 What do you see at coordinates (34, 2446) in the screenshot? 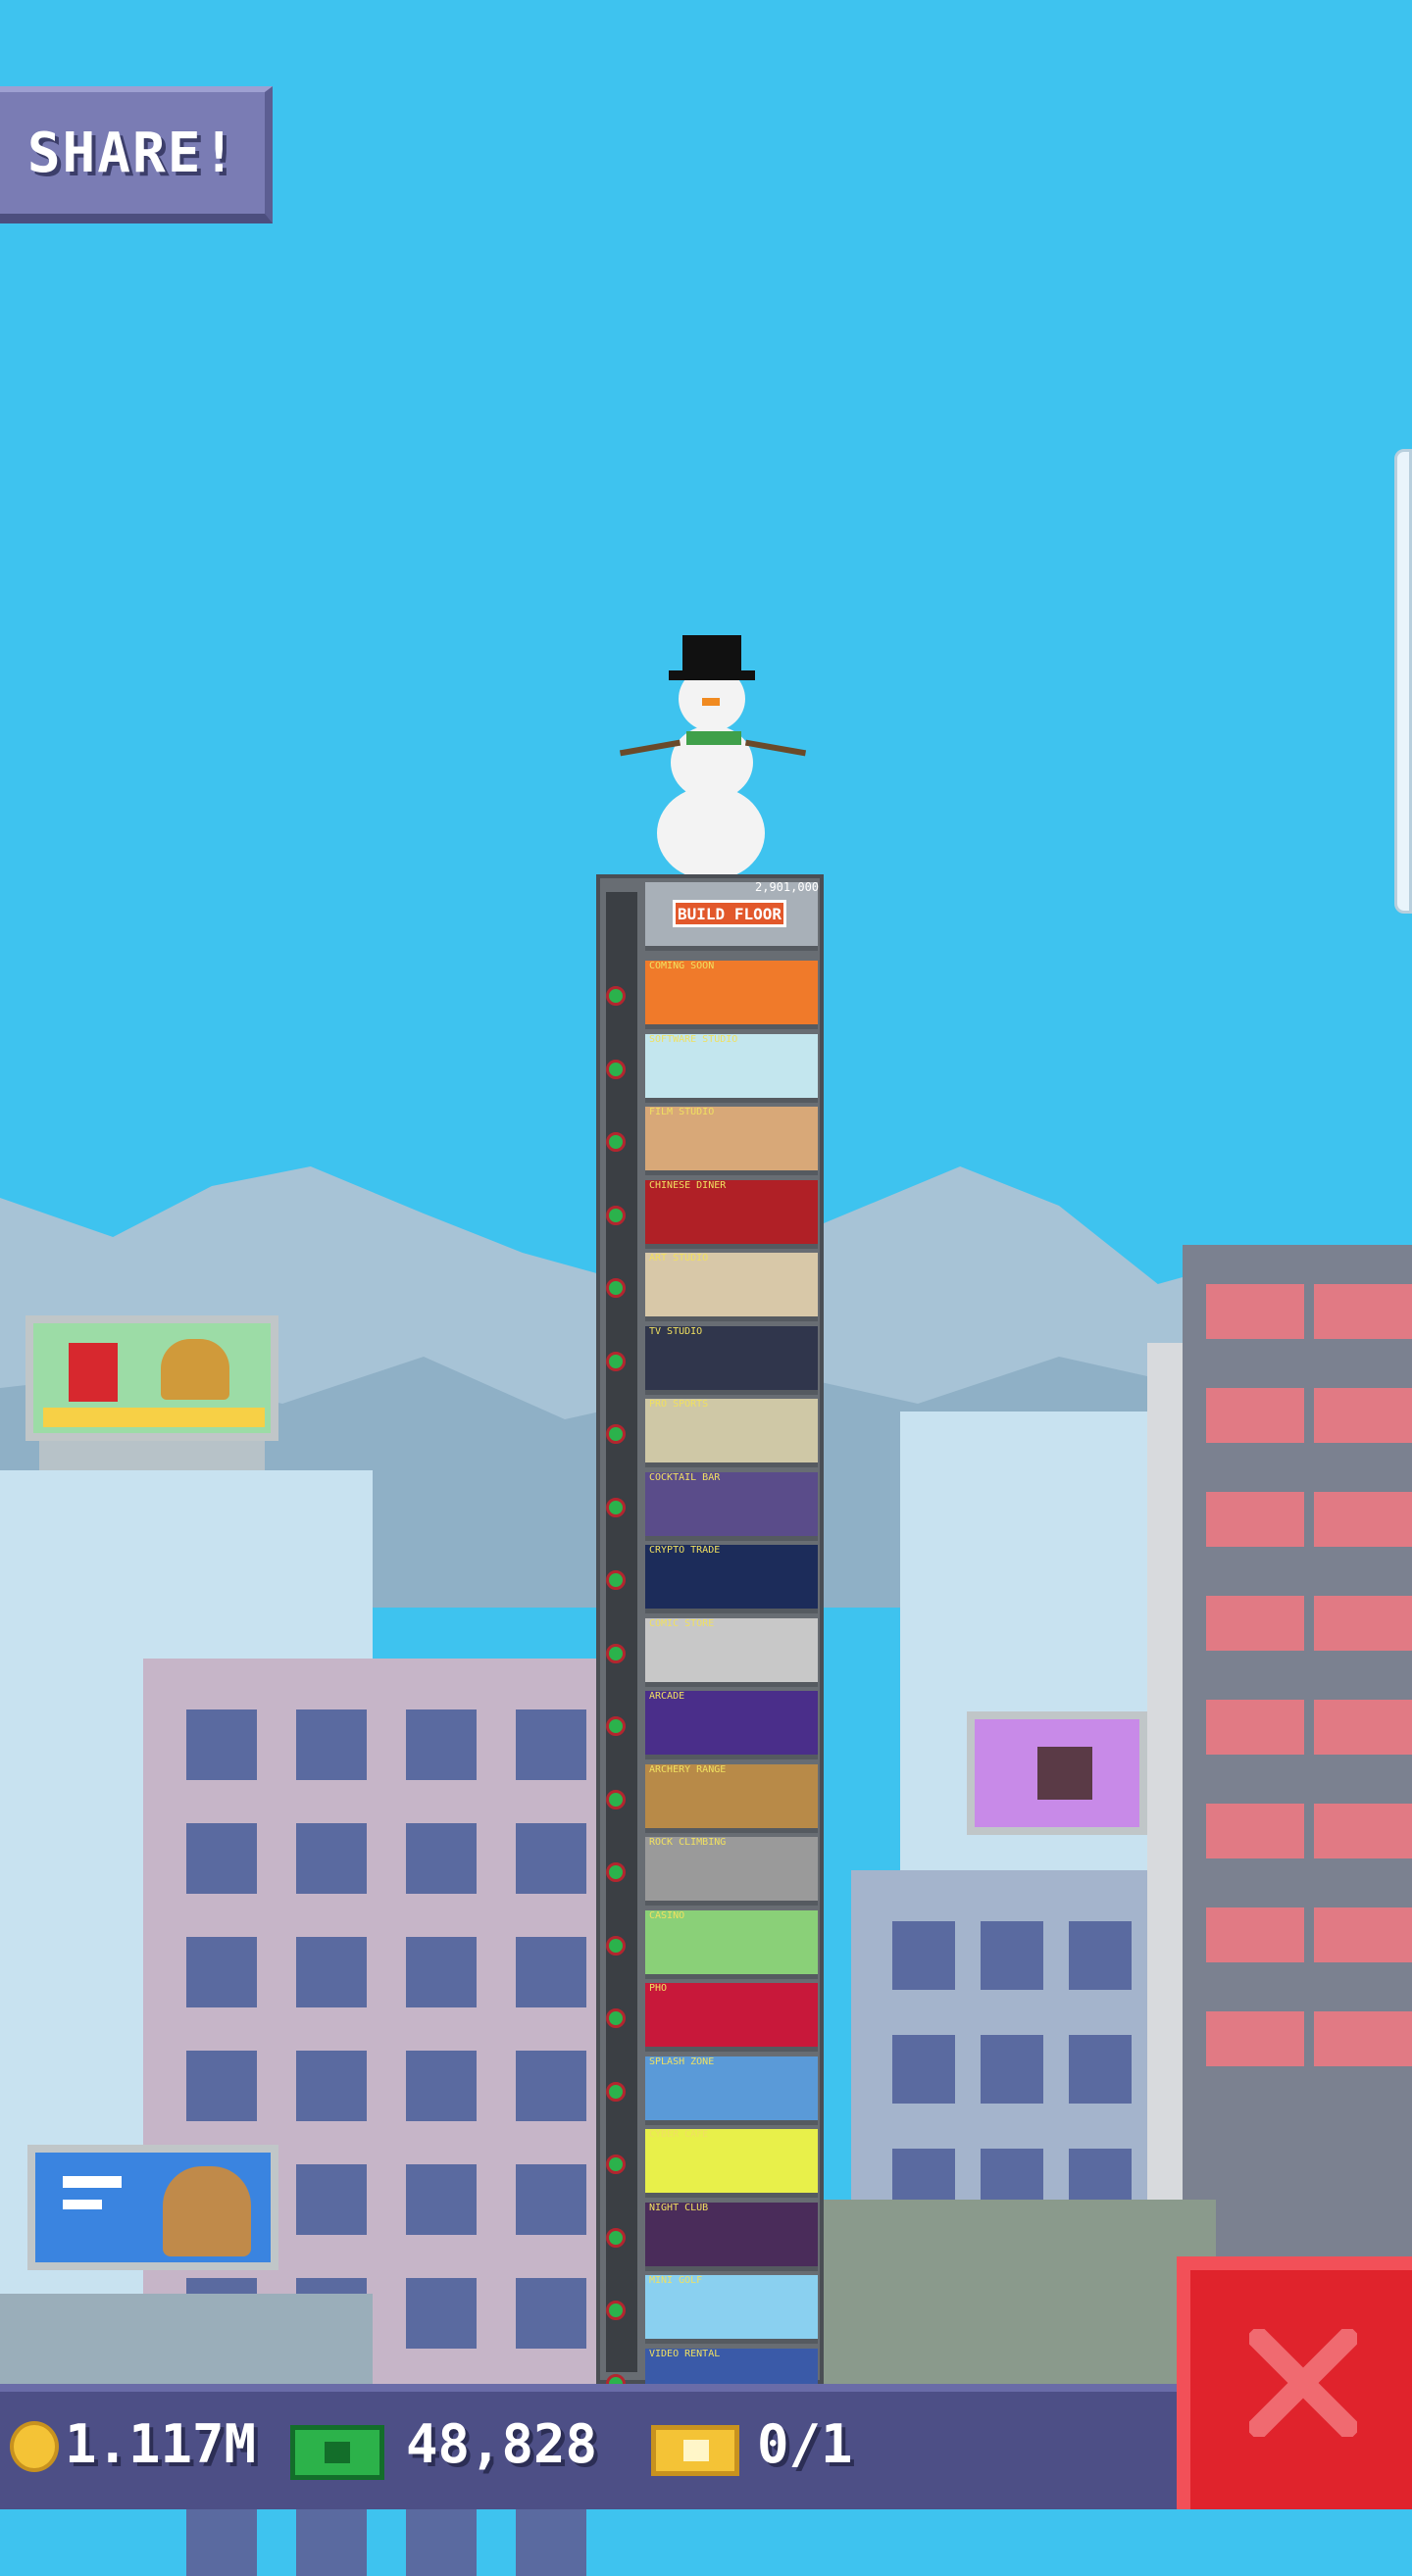
I see `coin-icon` at bounding box center [34, 2446].